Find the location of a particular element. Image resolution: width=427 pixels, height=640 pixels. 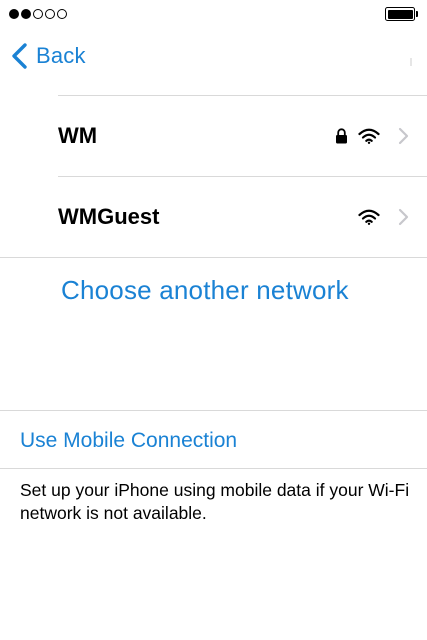

network-row-wm: WM is located at coordinates (242, 136).